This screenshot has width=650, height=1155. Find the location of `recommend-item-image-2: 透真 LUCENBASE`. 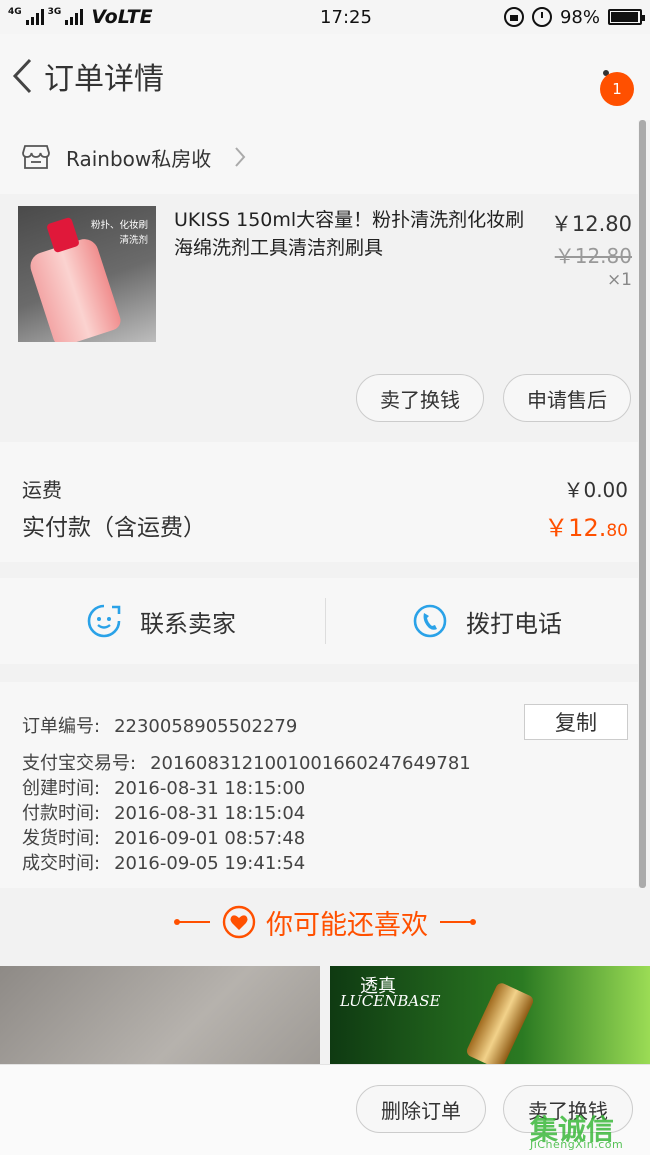

recommend-item-image-2: 透真 LUCENBASE is located at coordinates (490, 1016).